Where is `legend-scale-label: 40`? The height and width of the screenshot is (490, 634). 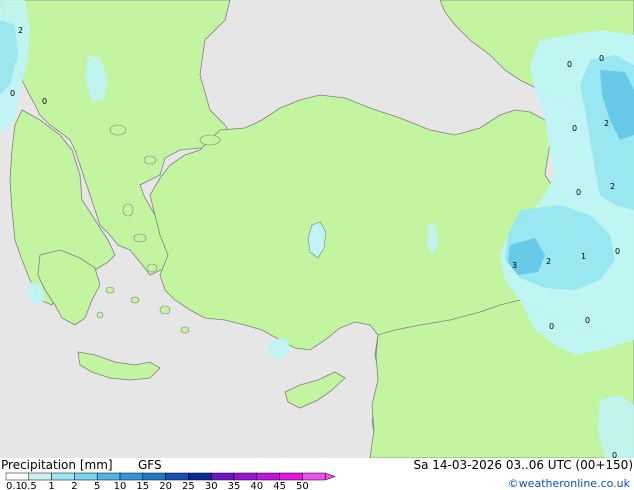
legend-scale-label: 40 is located at coordinates (256, 485).